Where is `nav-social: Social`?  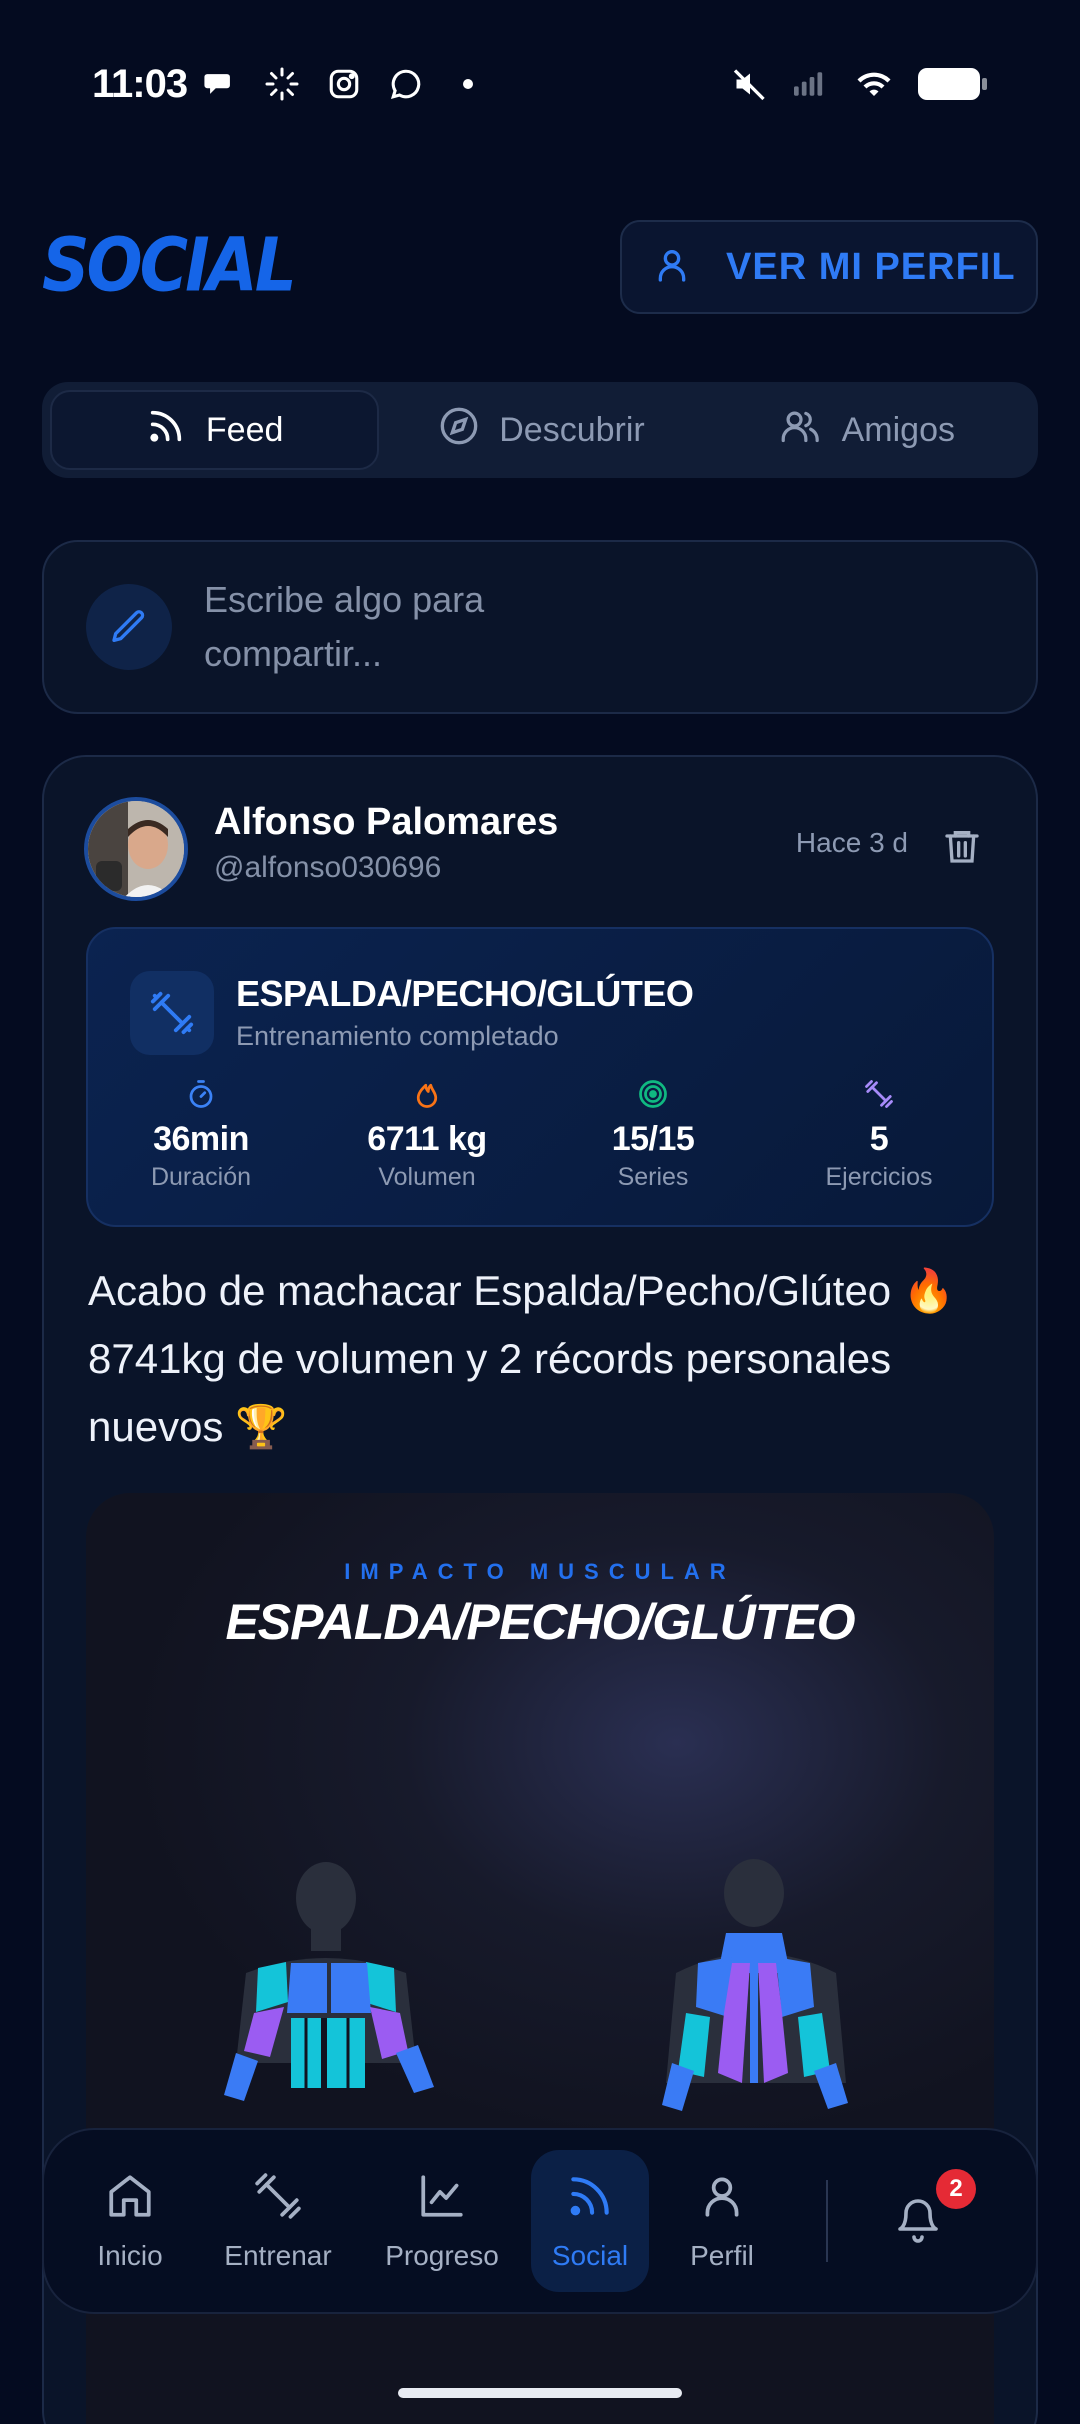 nav-social: Social is located at coordinates (590, 2221).